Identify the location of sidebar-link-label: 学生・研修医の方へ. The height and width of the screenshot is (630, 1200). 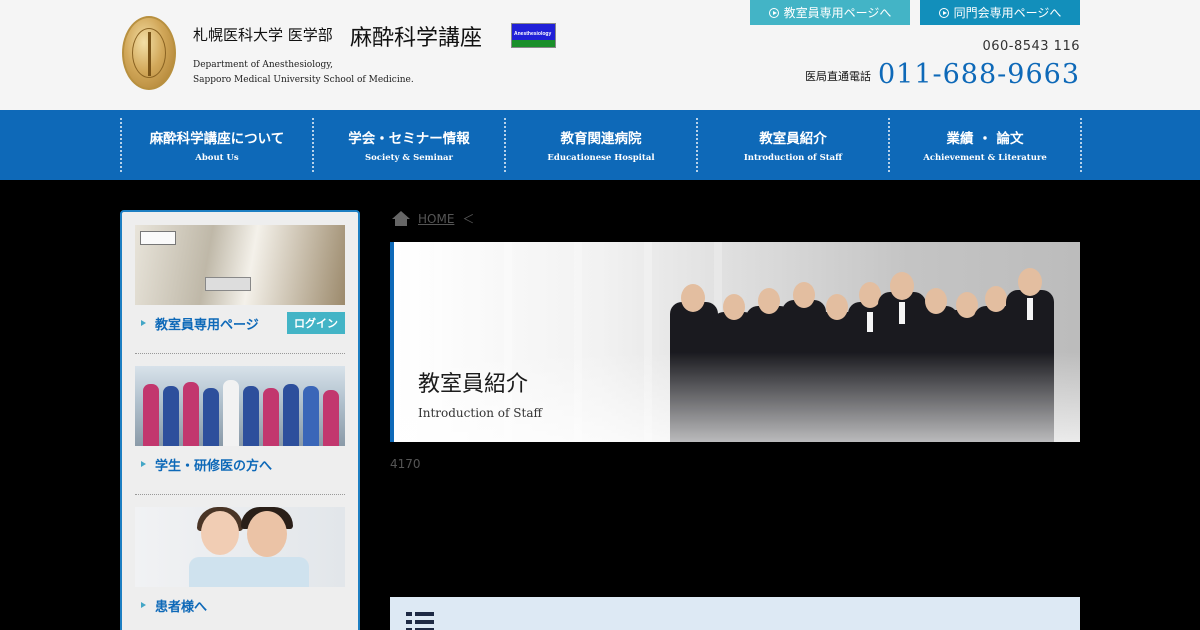
(214, 466).